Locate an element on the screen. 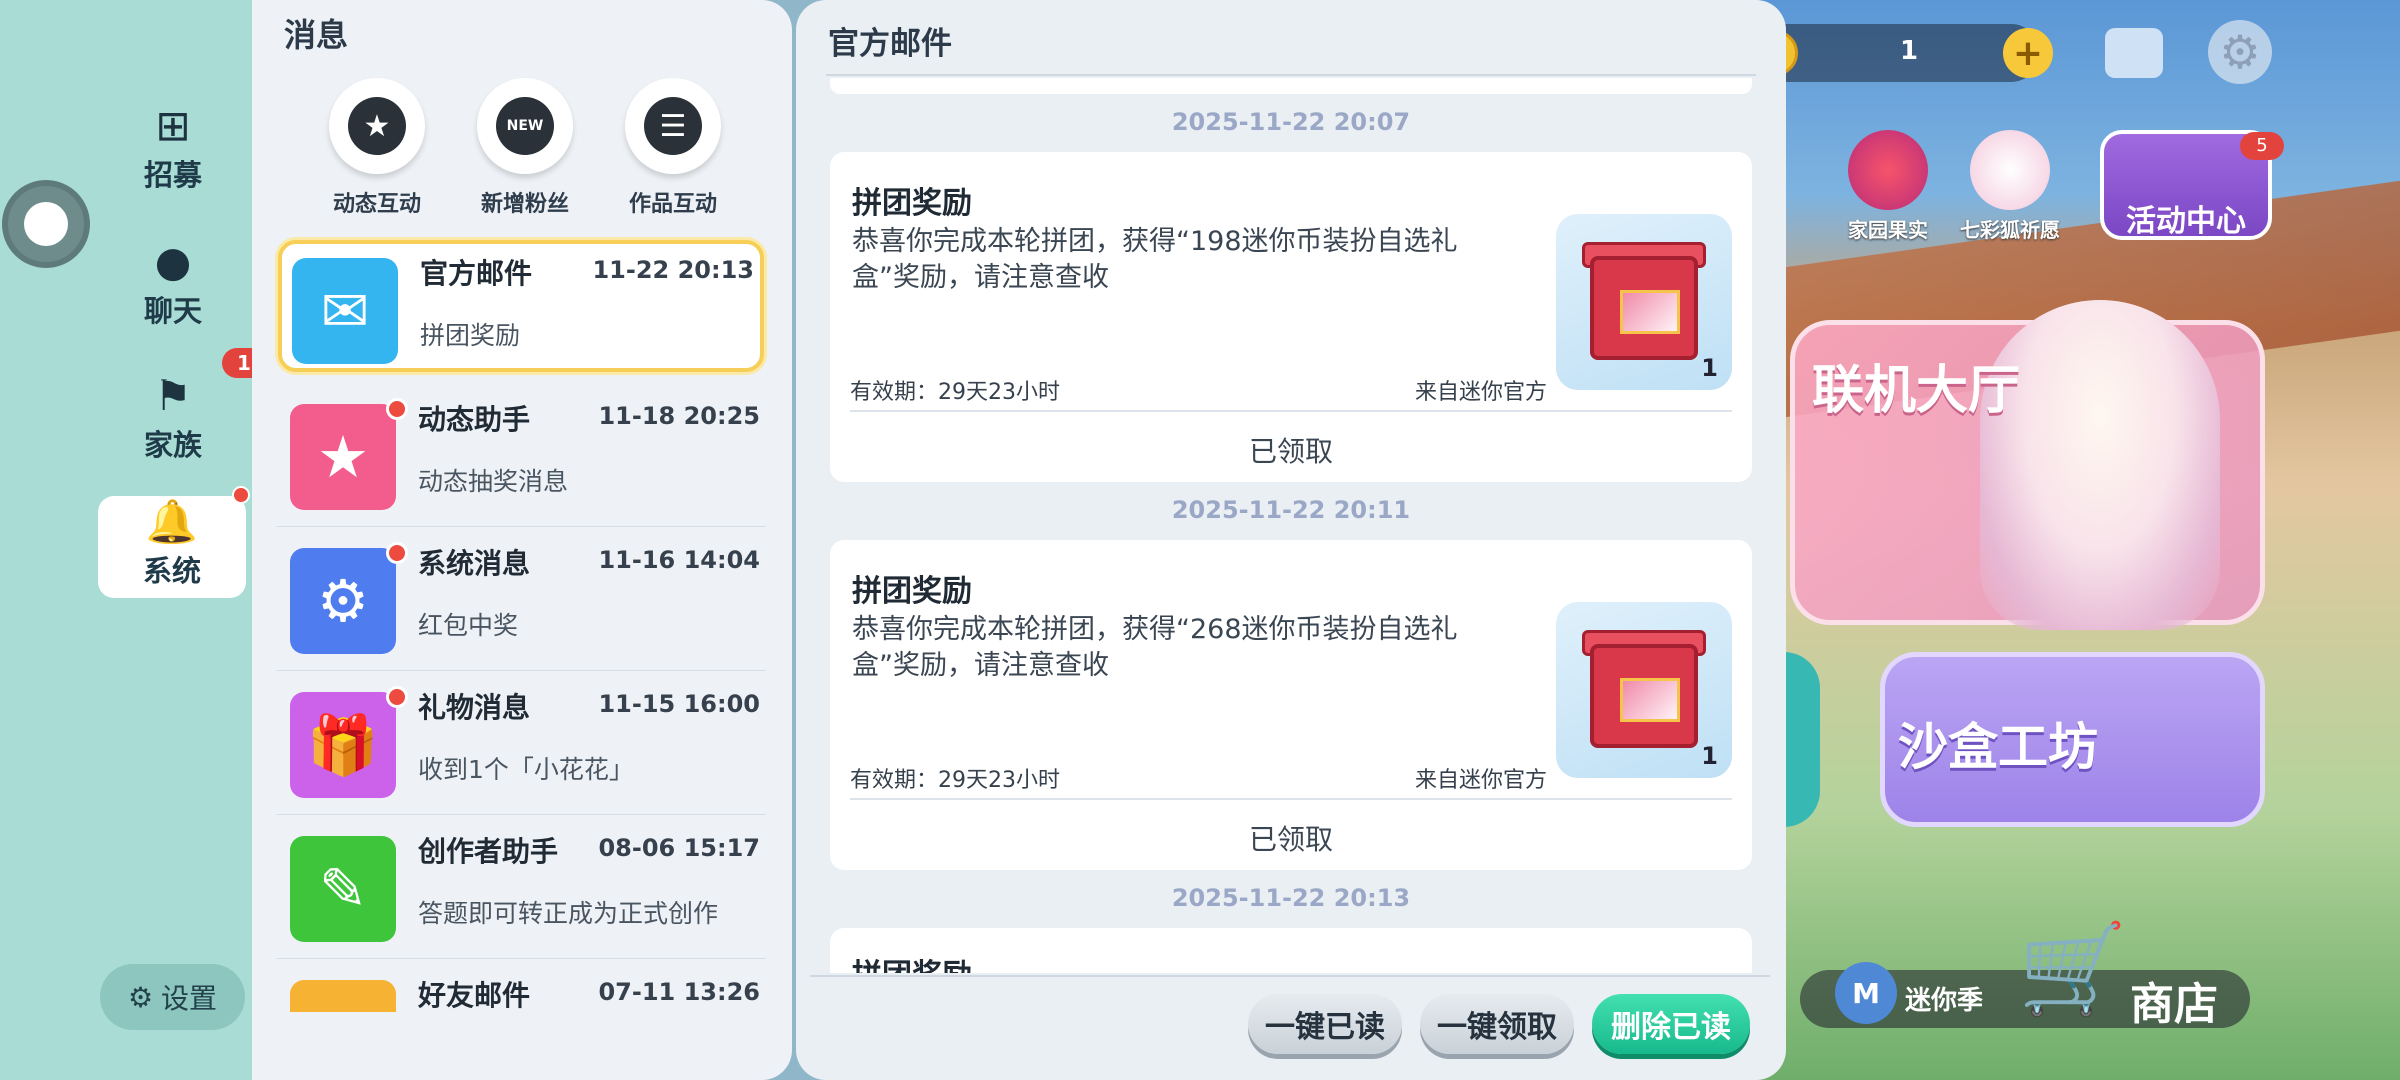 This screenshot has width=2400, height=1080. quick-action-label: 作品互动 is located at coordinates (672, 204).